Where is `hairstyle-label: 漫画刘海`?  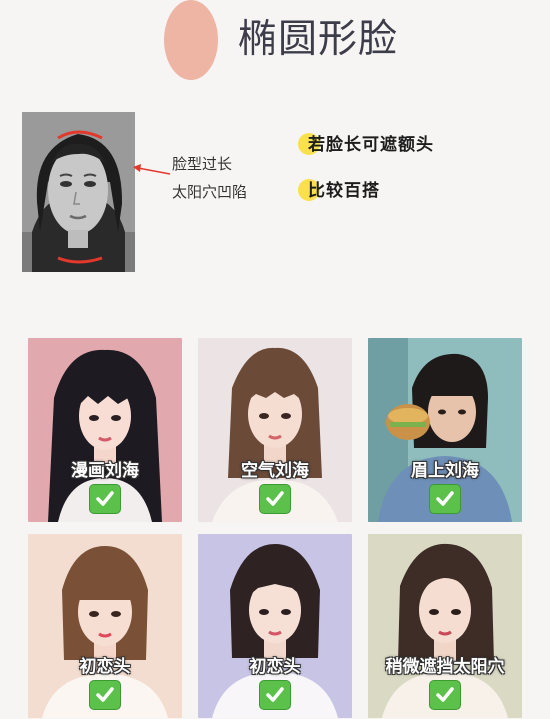 hairstyle-label: 漫画刘海 is located at coordinates (105, 471).